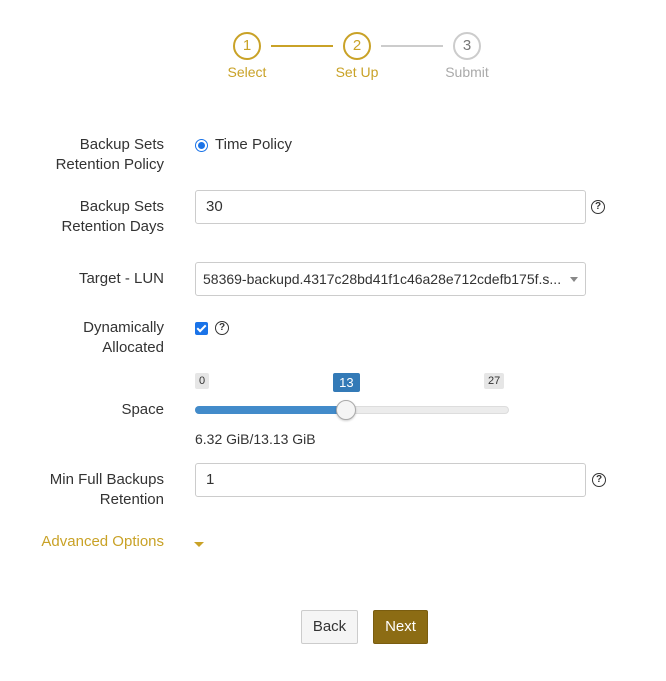  What do you see at coordinates (400, 627) in the screenshot?
I see `next-button: Next` at bounding box center [400, 627].